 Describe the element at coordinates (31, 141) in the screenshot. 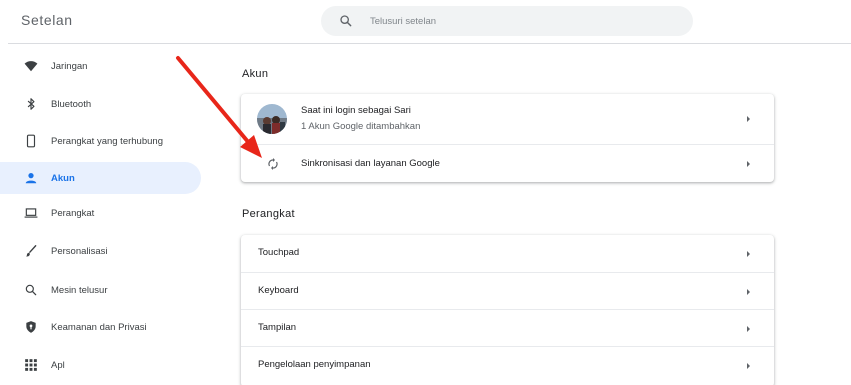

I see `phone-icon` at that location.